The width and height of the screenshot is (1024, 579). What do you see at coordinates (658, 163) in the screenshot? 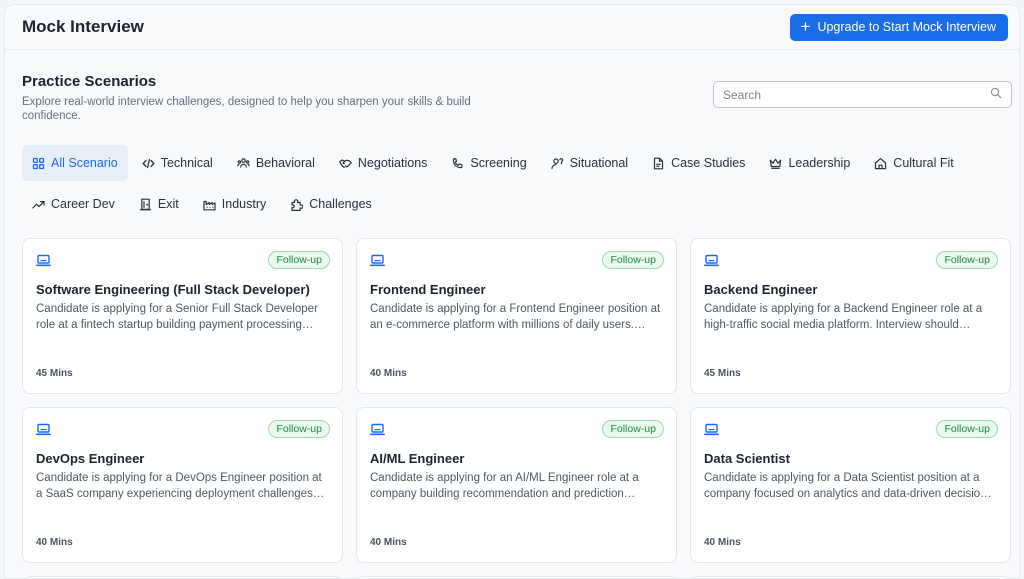
I see `document-icon` at bounding box center [658, 163].